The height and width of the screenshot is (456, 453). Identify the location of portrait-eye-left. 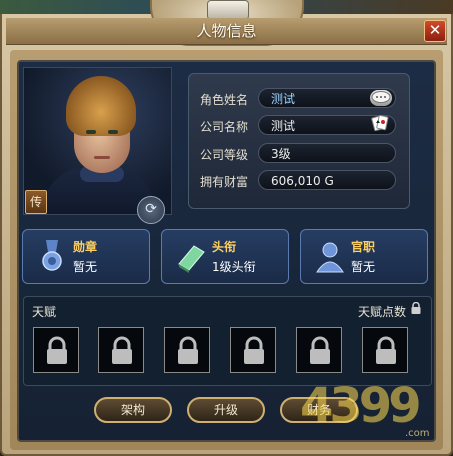
(91, 132).